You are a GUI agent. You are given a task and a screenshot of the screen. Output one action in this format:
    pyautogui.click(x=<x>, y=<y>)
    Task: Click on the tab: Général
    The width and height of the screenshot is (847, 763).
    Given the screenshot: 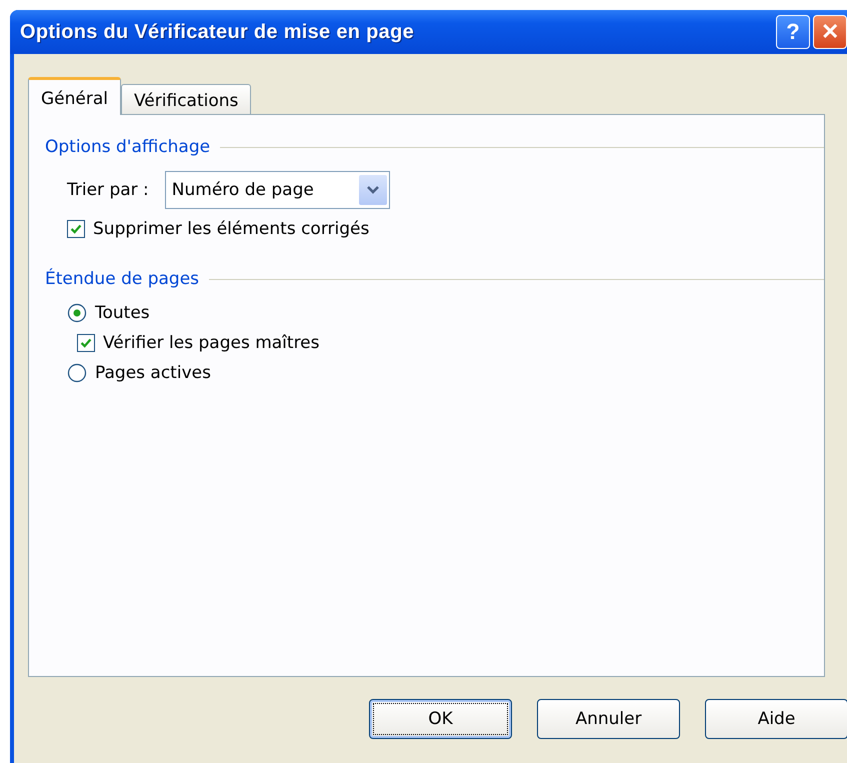 What is the action you would take?
    pyautogui.click(x=74, y=96)
    